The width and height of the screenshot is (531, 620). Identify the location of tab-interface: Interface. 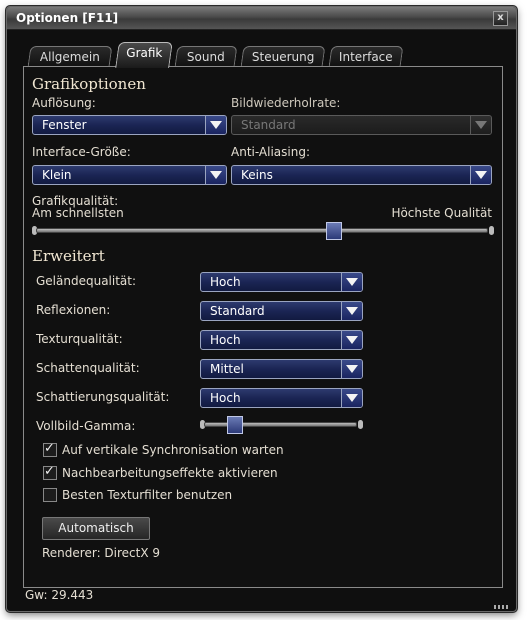
(366, 56).